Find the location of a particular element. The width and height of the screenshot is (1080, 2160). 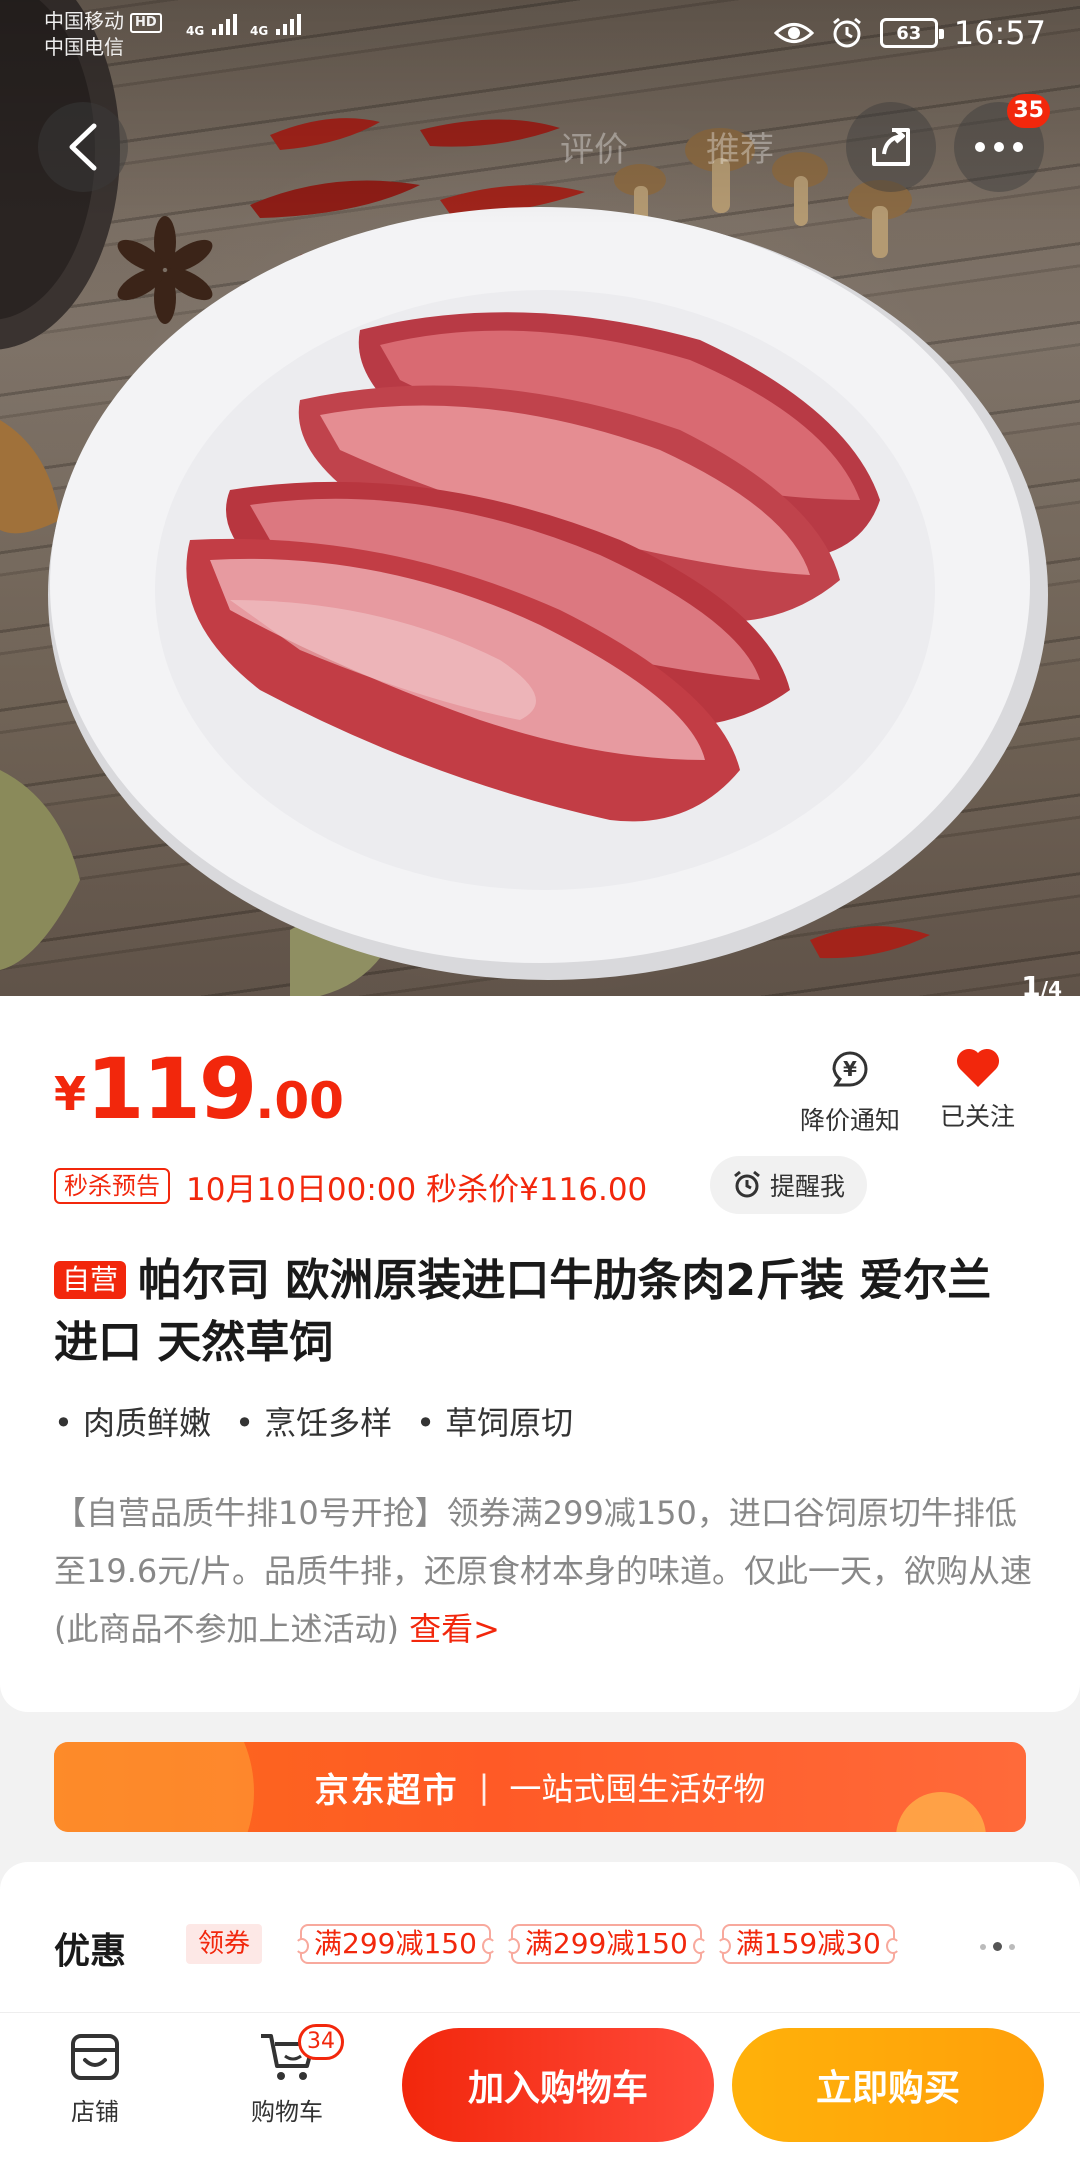

status-right: 63 16:57 is located at coordinates (909, 33).